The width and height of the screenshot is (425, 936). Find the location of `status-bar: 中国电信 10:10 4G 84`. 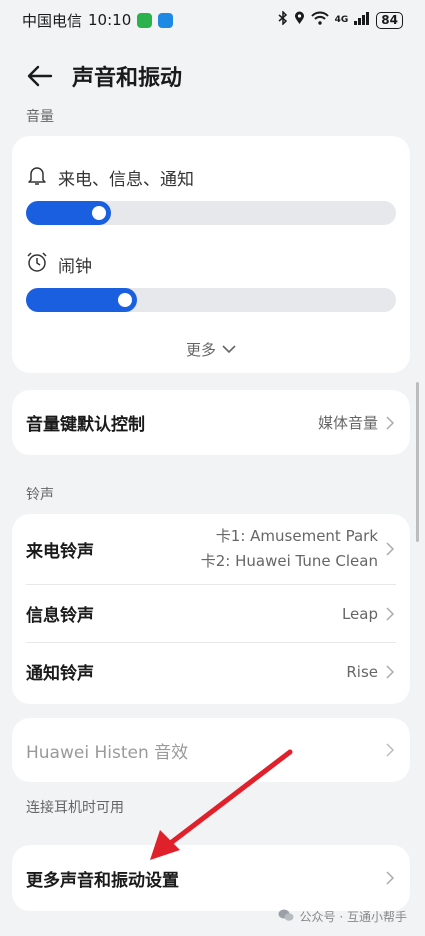

status-bar: 中国电信 10:10 4G 84 is located at coordinates (212, 20).